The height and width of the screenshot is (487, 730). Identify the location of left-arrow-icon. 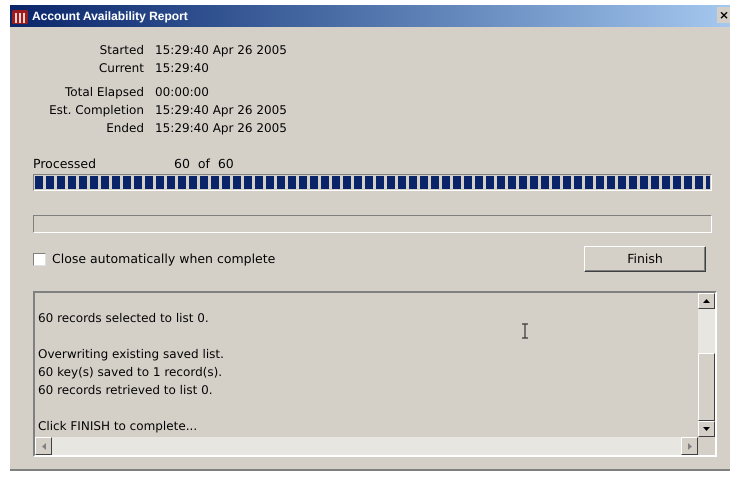
(44, 446).